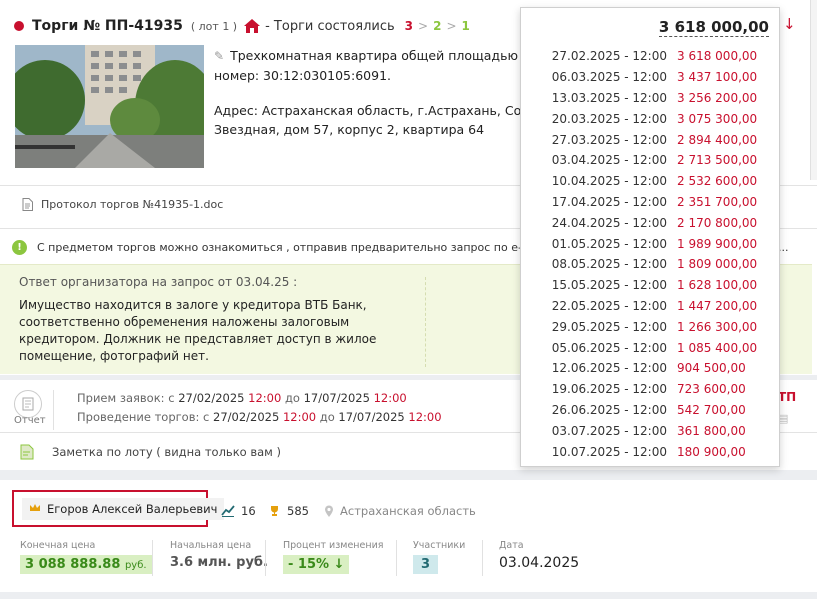  Describe the element at coordinates (711, 451) in the screenshot. I see `schedule-price: 180 900,00` at that location.